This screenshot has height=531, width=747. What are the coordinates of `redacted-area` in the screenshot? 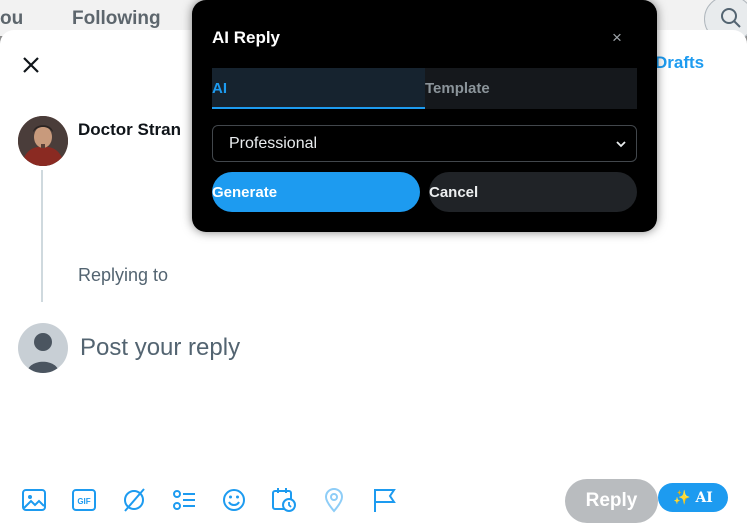 It's located at (138, 195).